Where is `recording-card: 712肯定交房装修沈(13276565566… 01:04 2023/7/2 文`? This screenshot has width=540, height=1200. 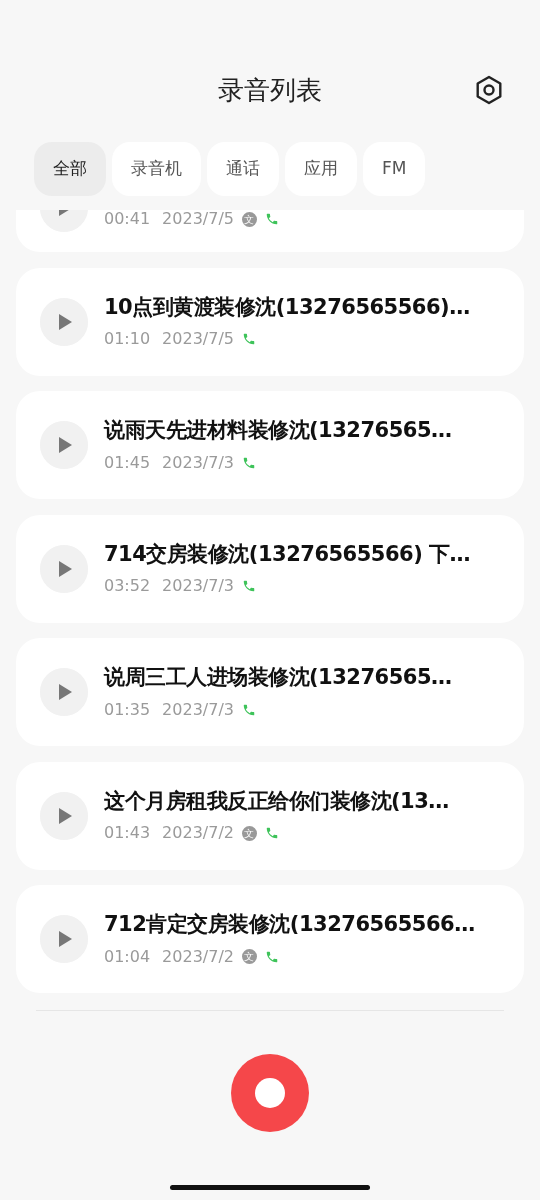 recording-card: 712肯定交房装修沈(13276565566… 01:04 2023/7/2 文 is located at coordinates (270, 939).